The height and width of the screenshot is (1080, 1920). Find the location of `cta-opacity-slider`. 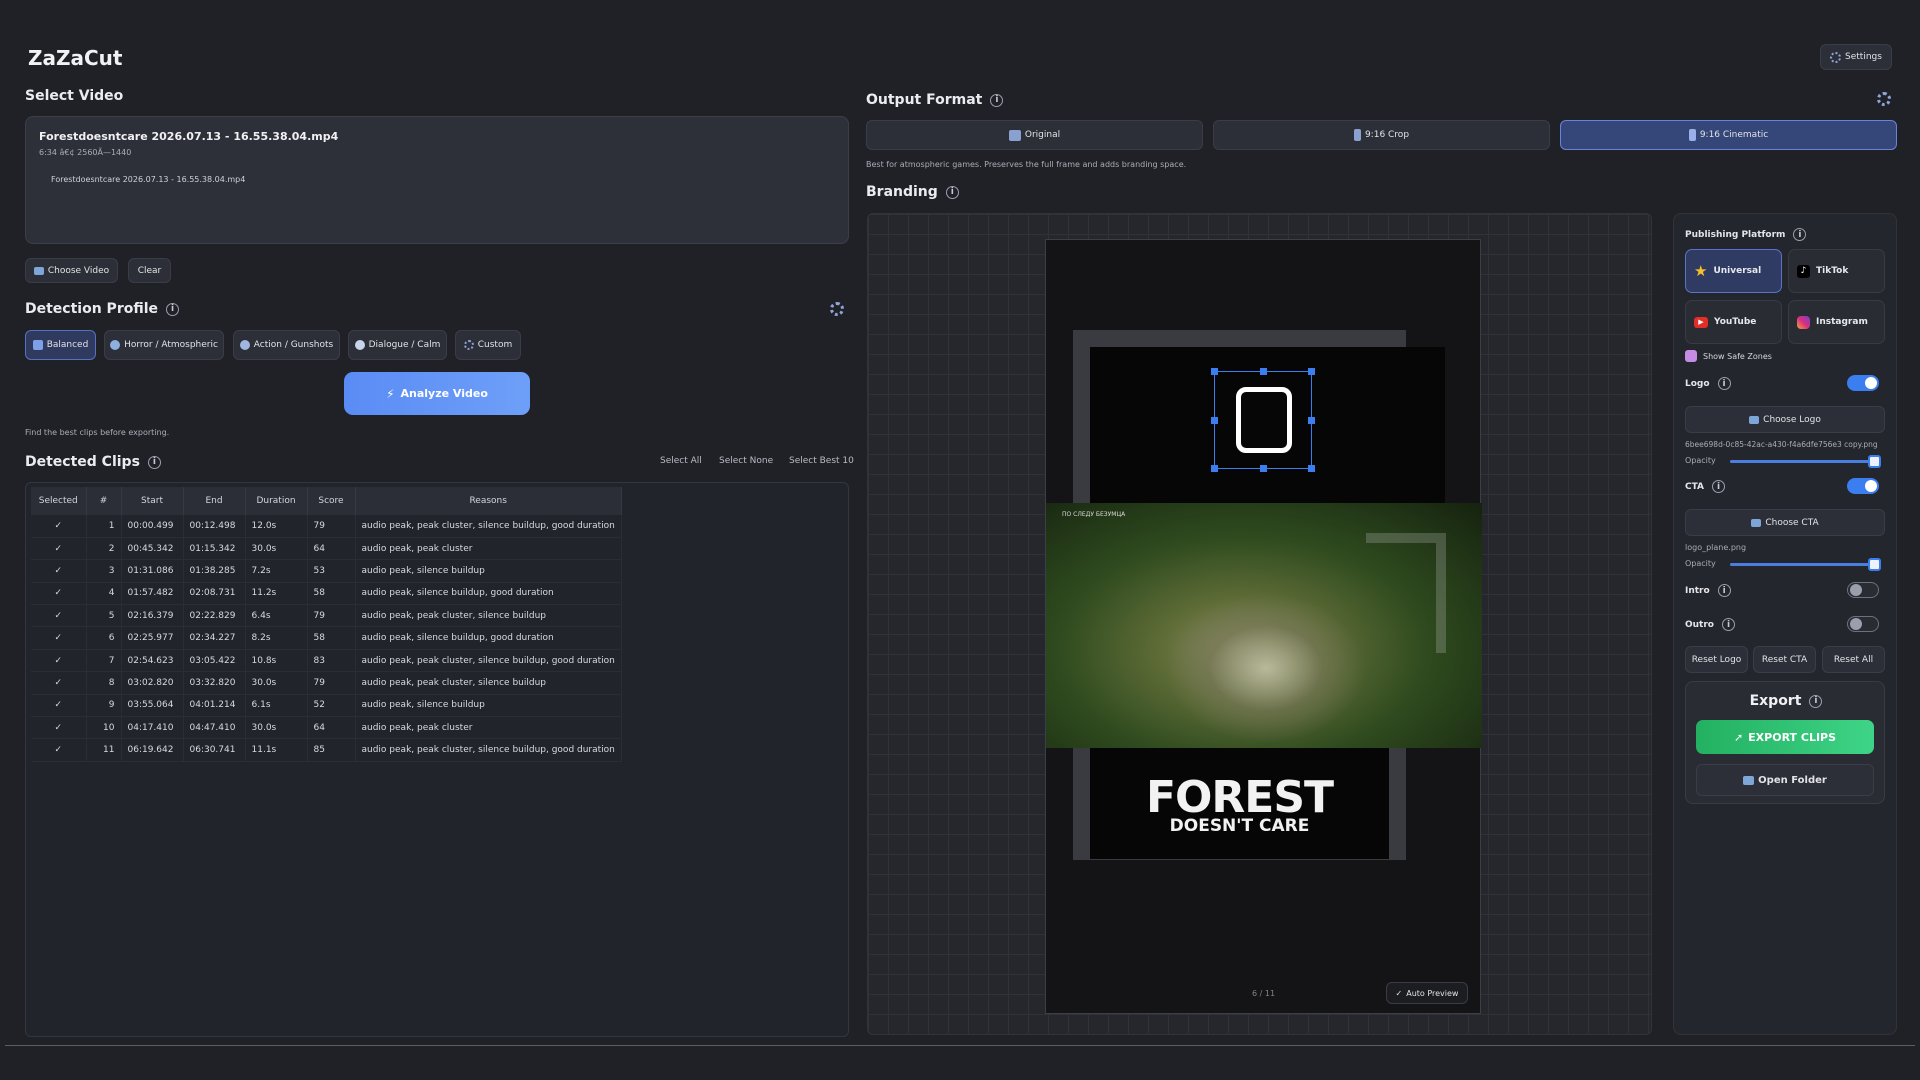

cta-opacity-slider is located at coordinates (1805, 564).